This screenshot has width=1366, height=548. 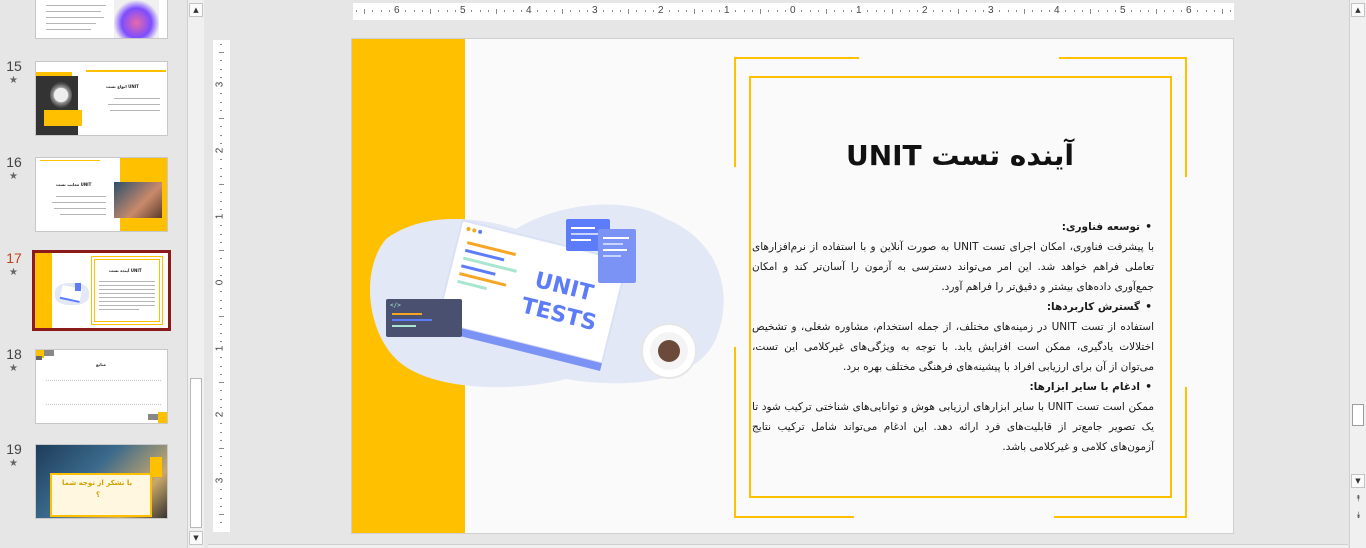 What do you see at coordinates (101, 19) in the screenshot?
I see `thumbnail-14-frame` at bounding box center [101, 19].